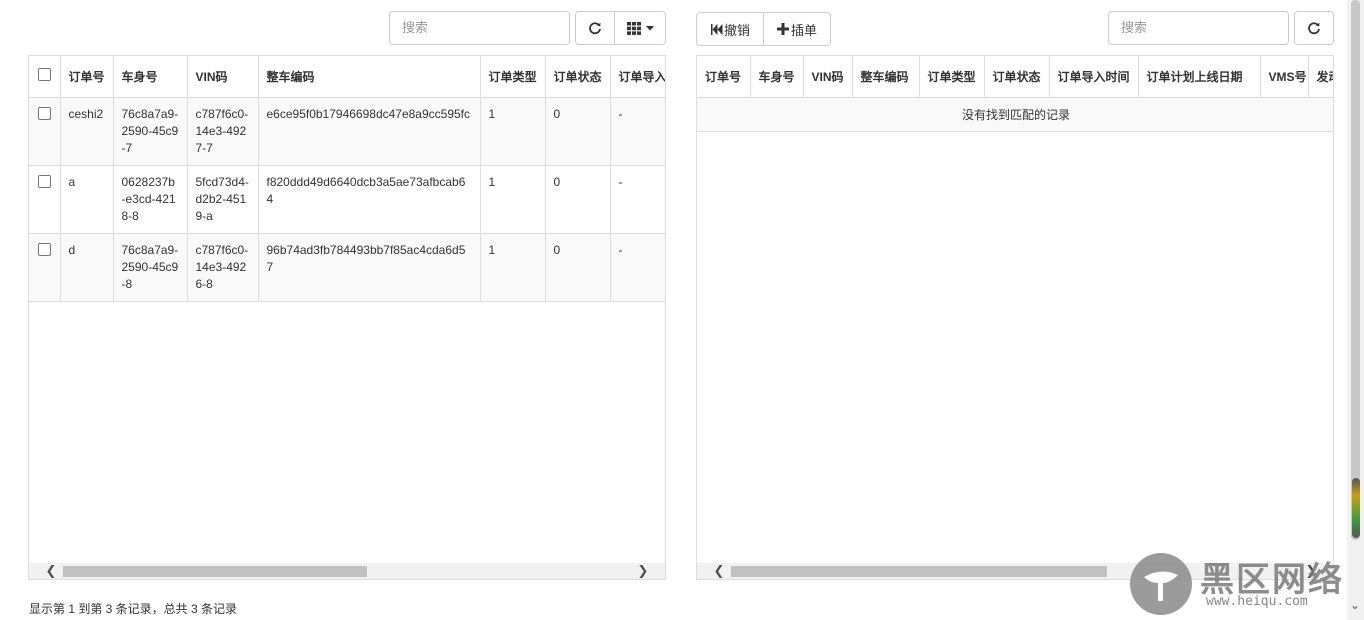 This screenshot has height=620, width=1364. What do you see at coordinates (637, 77) in the screenshot?
I see `col-header: 订单导入` at bounding box center [637, 77].